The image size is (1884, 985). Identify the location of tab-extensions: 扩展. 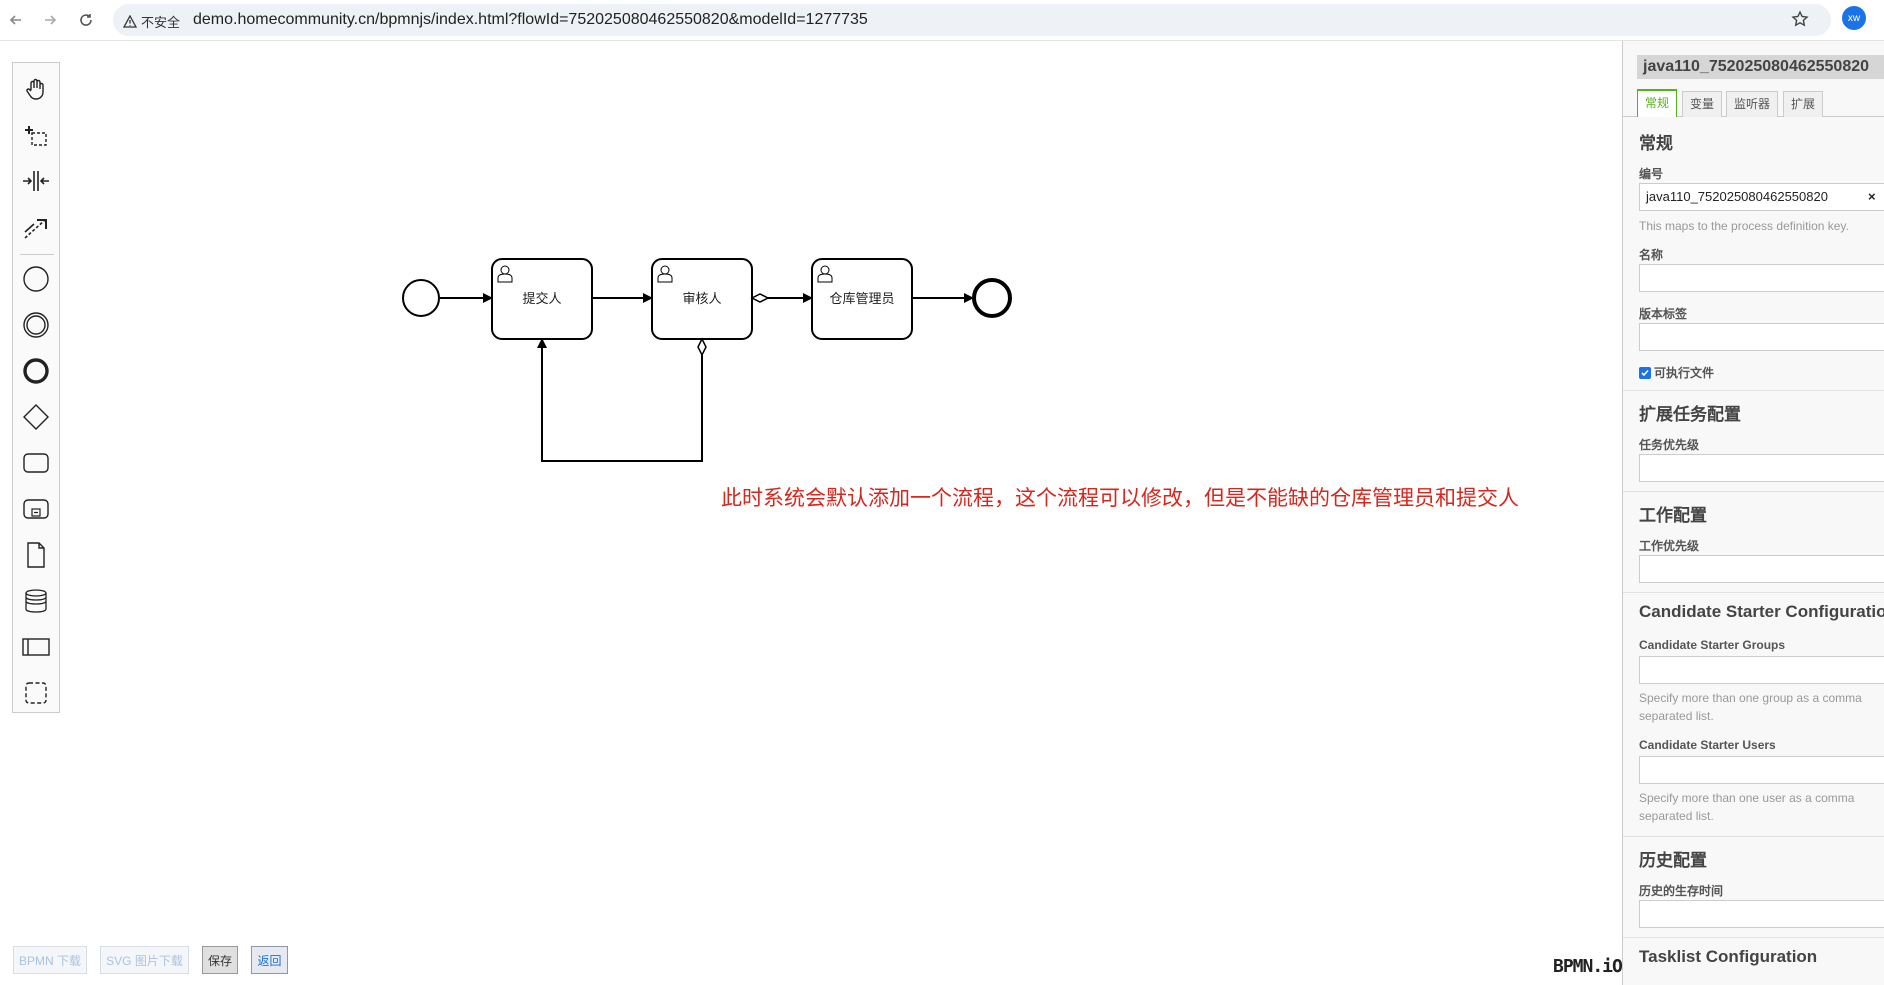
(1803, 104).